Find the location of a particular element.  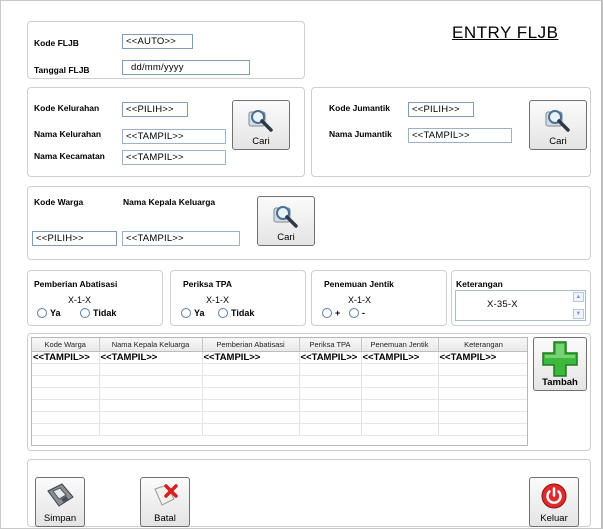

cari-warga-button: Cari is located at coordinates (286, 221).